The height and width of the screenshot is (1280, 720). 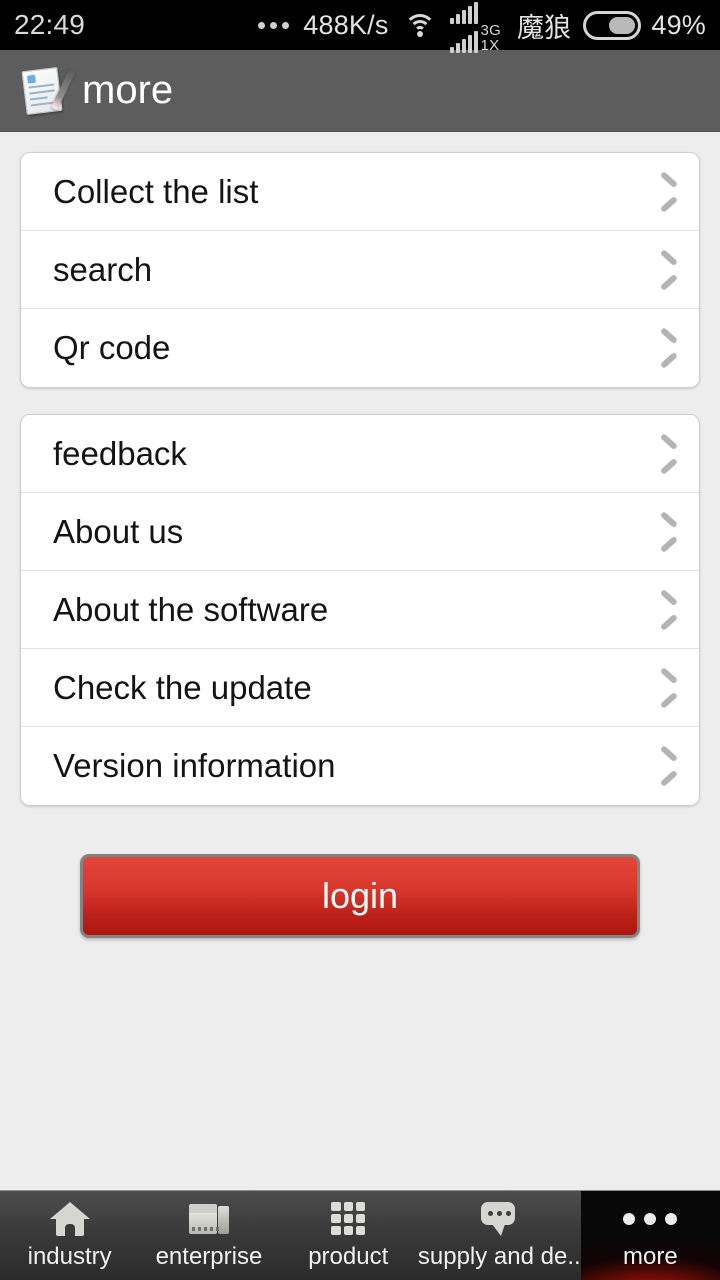 What do you see at coordinates (360, 454) in the screenshot?
I see `menu-item-feedback: feedback` at bounding box center [360, 454].